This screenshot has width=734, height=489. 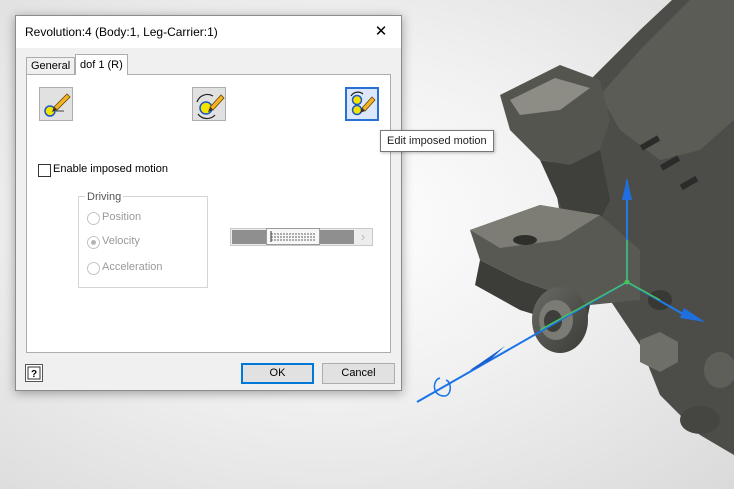 I want to click on help-button: ?, so click(x=34, y=373).